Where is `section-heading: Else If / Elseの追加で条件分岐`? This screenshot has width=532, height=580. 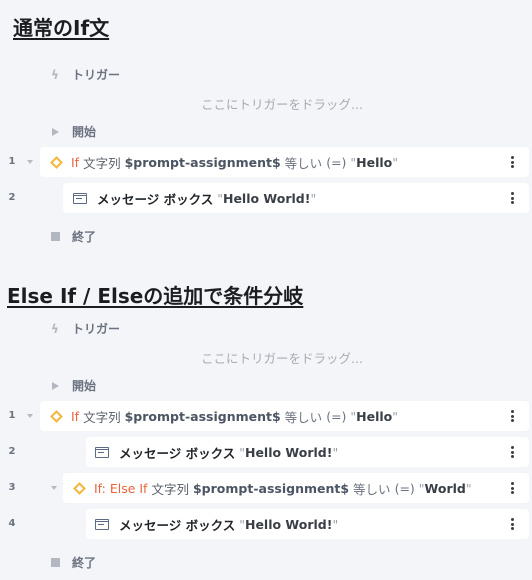 section-heading: Else If / Elseの追加で条件分岐 is located at coordinates (155, 296).